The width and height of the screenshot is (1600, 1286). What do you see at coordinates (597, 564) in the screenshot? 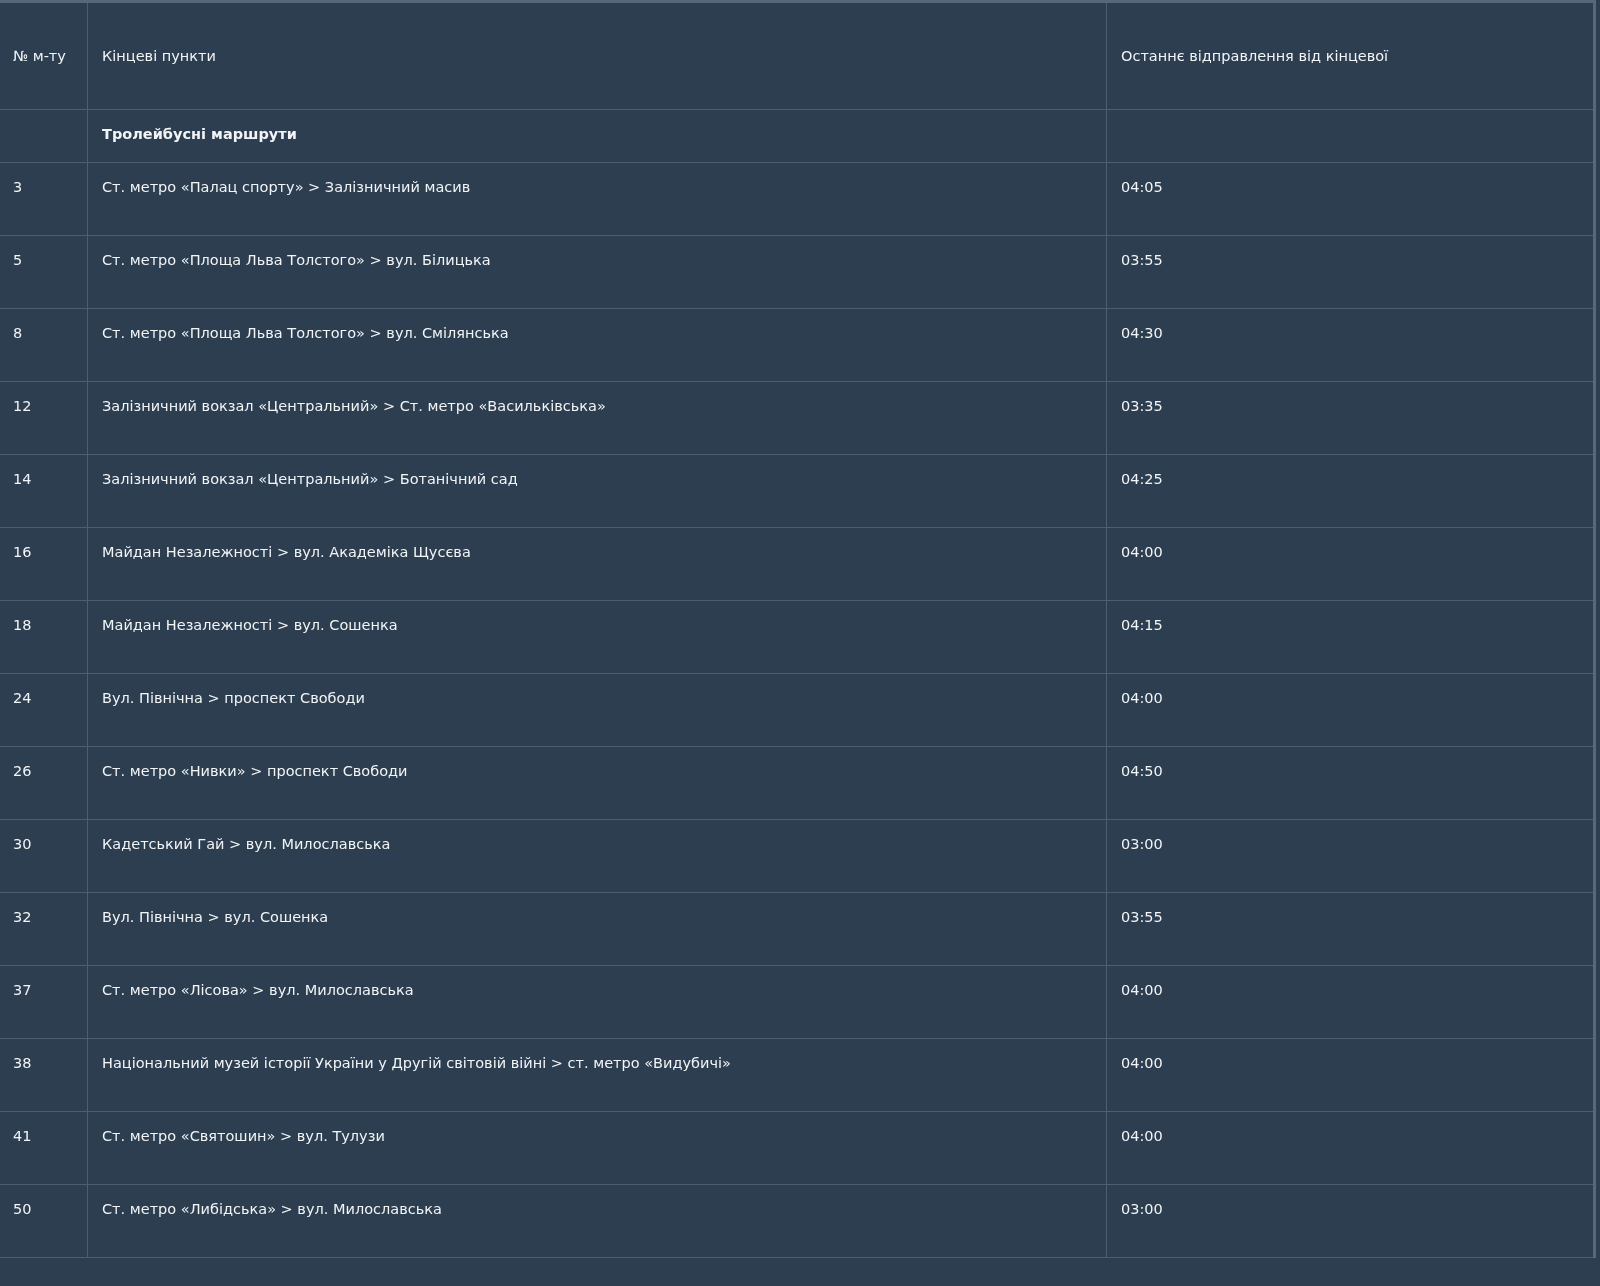
I see `route-endpoints: Майдан Незалежності > вул. Академіка Щусєва` at bounding box center [597, 564].